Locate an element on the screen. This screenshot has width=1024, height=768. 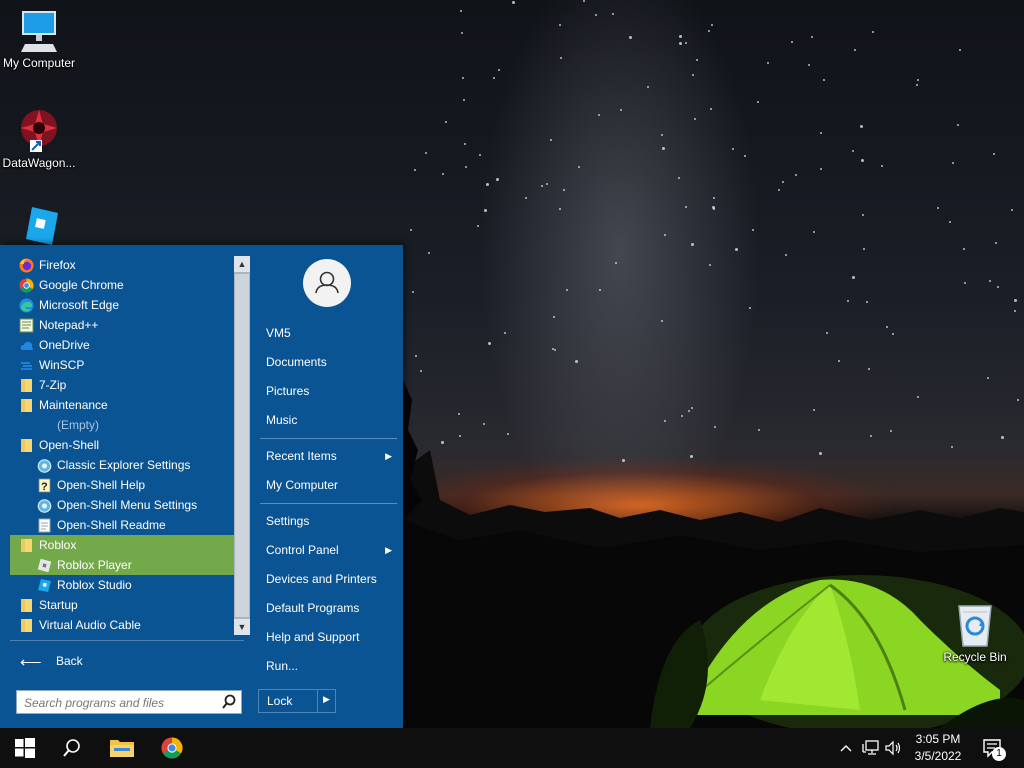
program-label: Roblox Player is located at coordinates (94, 565).